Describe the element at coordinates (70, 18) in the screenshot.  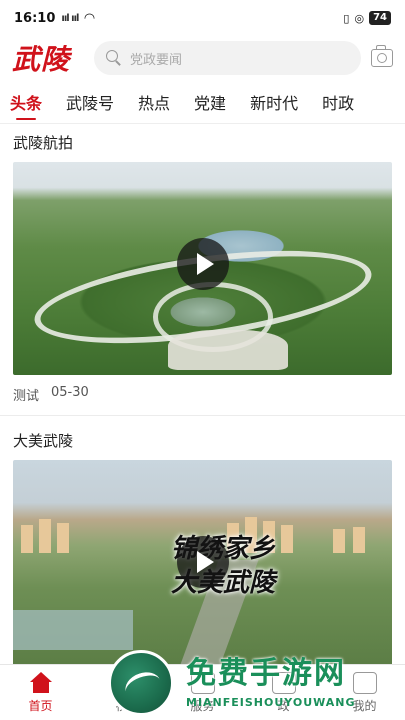
I see `signal-icon: ııl ııl` at that location.